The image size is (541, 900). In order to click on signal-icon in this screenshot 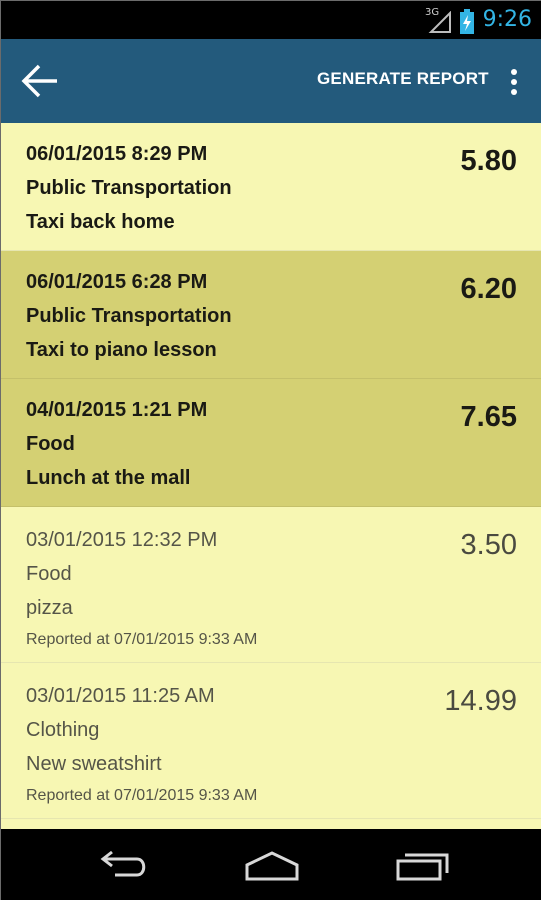, I will do `click(439, 22)`.